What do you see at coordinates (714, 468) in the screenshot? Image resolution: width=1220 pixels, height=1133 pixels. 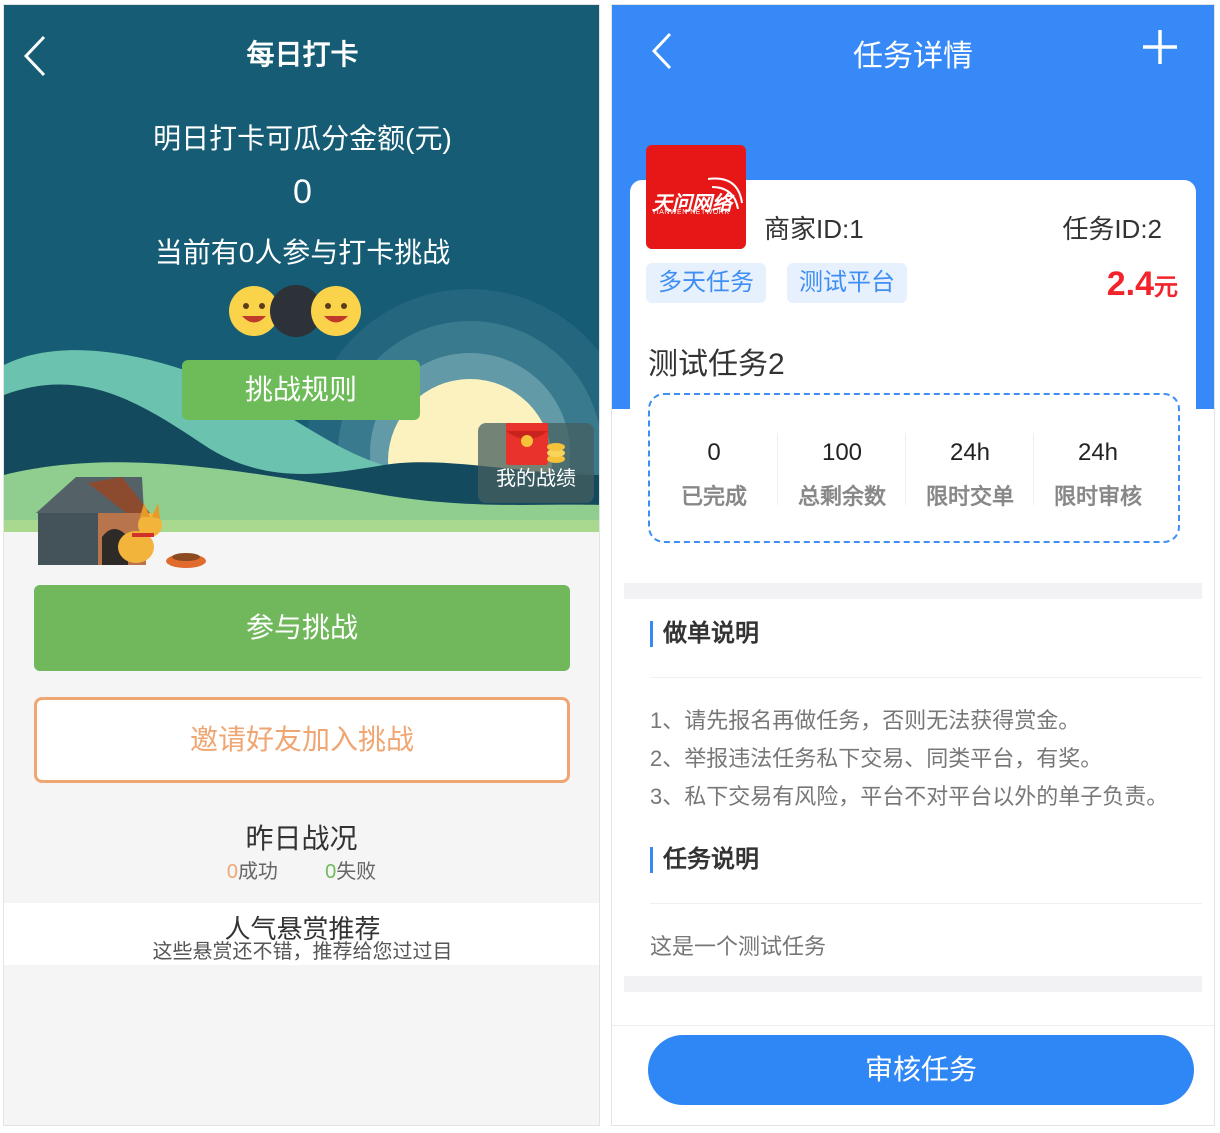 I see `stat-completed: 0 已完成` at bounding box center [714, 468].